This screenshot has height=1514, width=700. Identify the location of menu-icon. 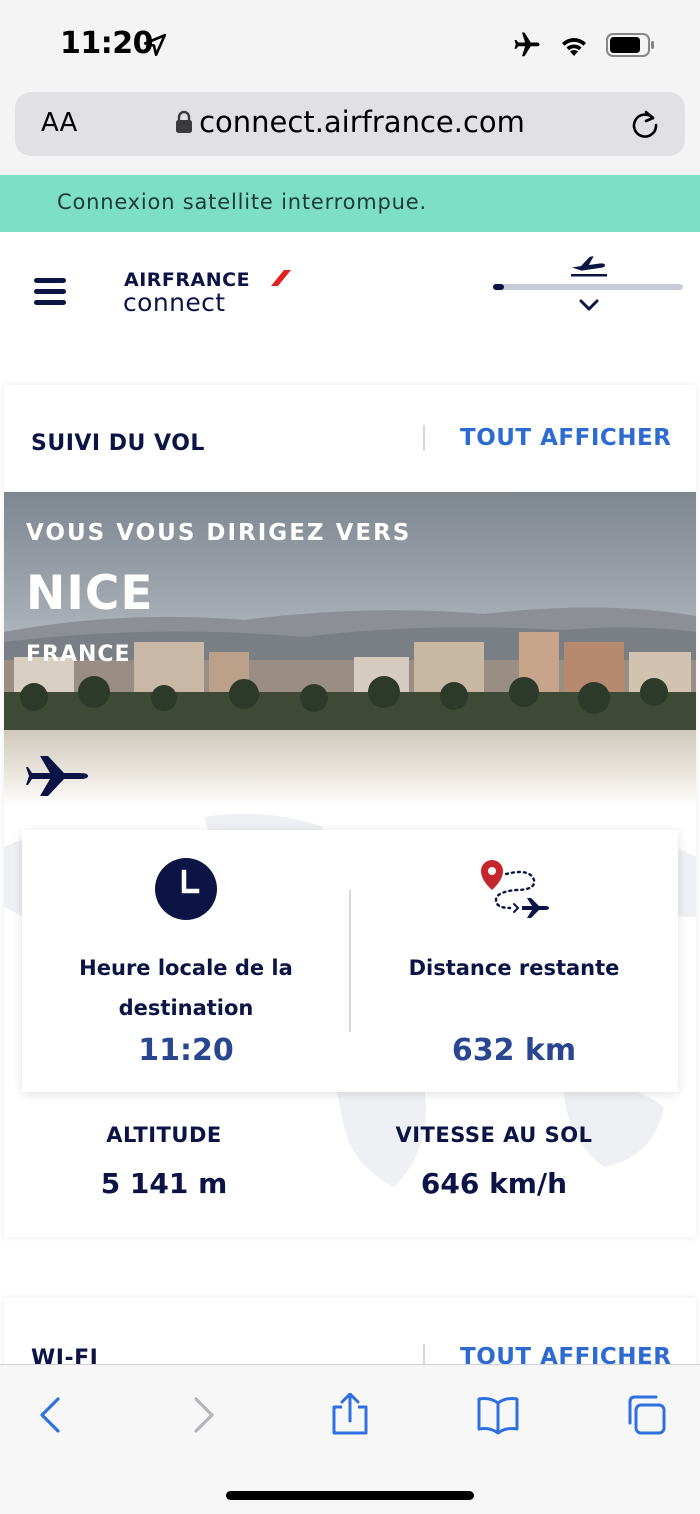
(50, 292).